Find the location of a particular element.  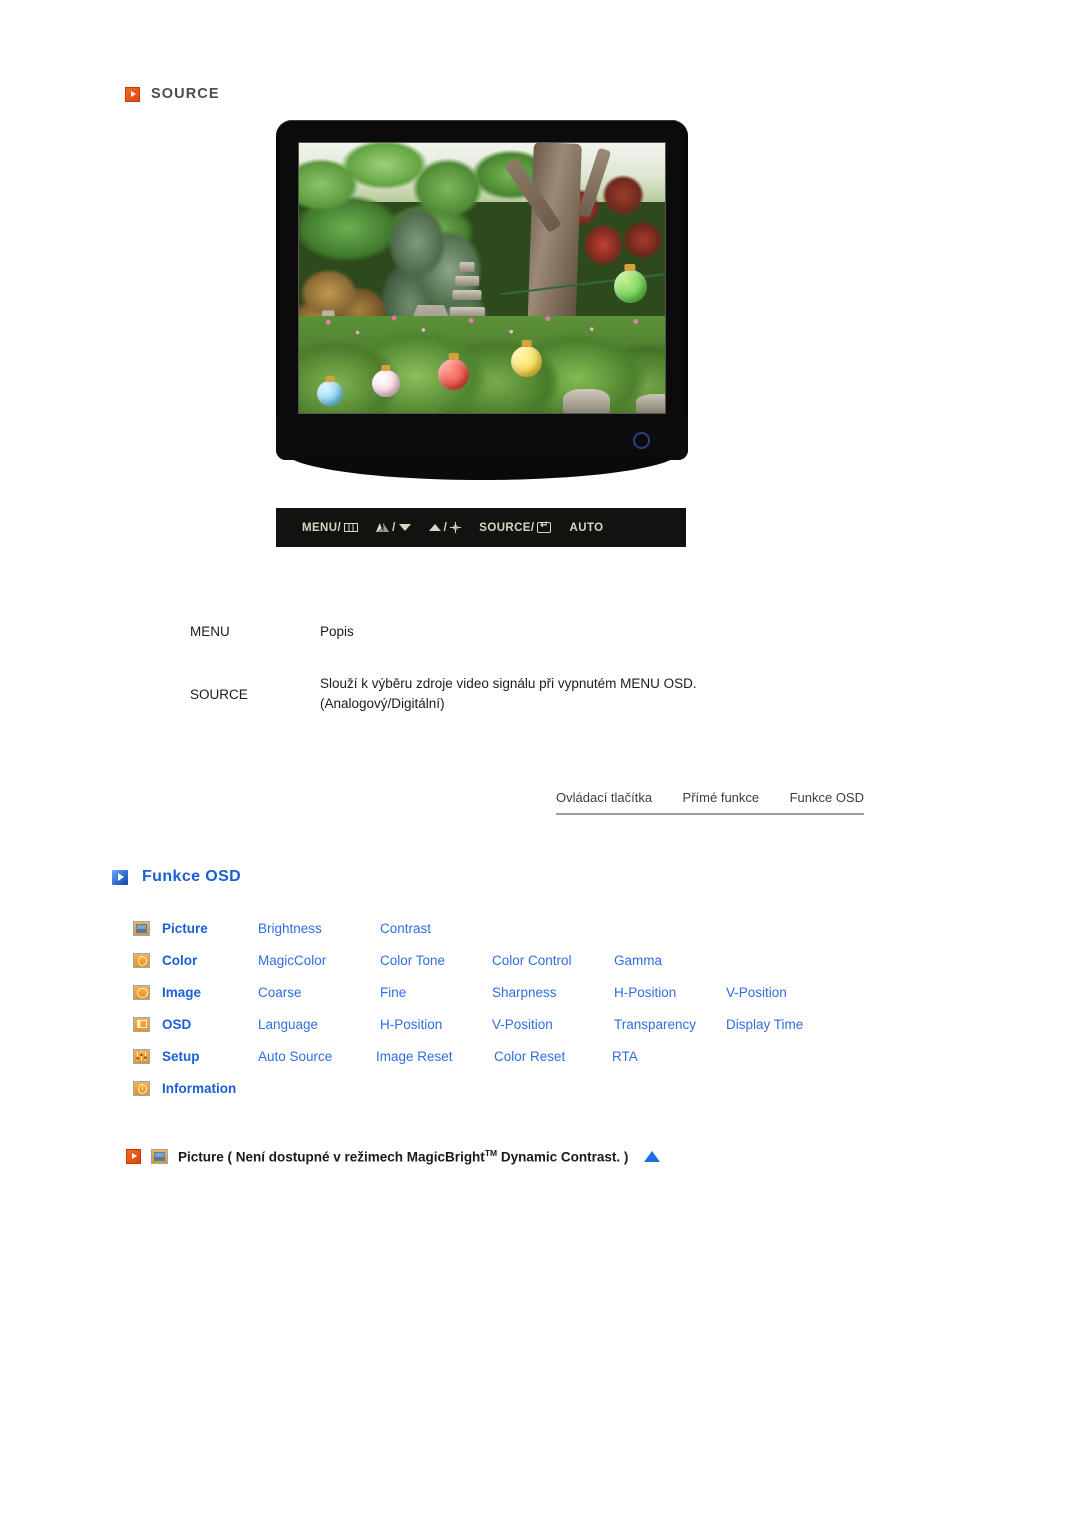

menu-button-label: MENU/ is located at coordinates (322, 527).